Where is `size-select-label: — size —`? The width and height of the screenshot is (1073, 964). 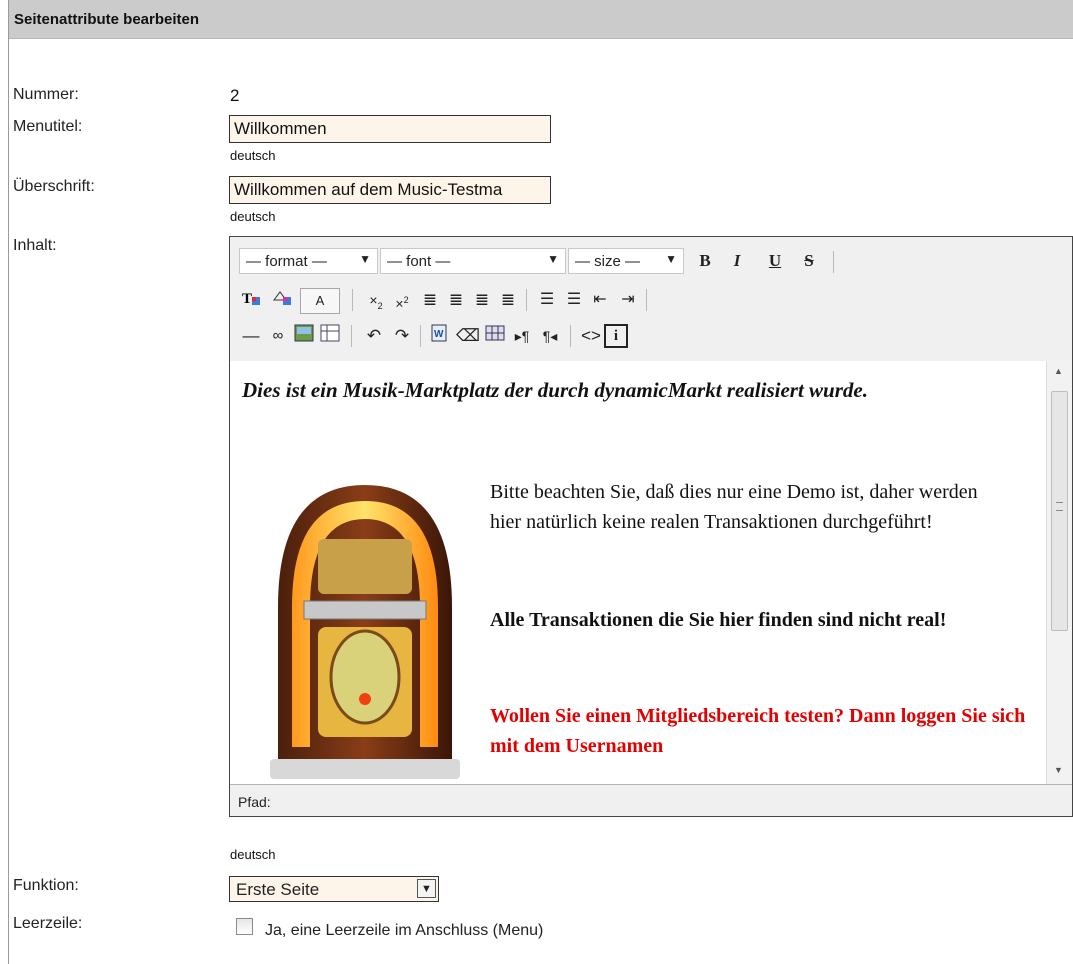 size-select-label: — size — is located at coordinates (608, 261).